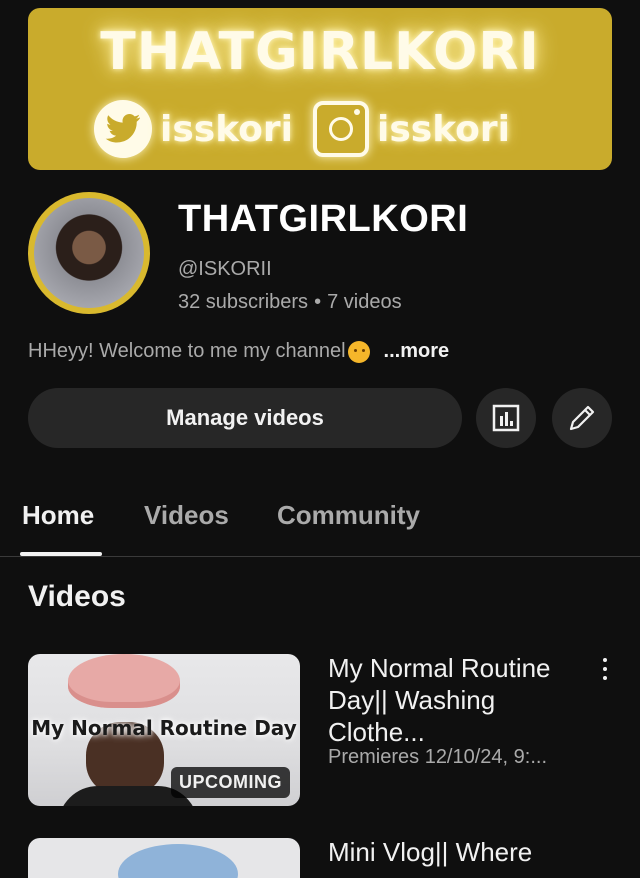 The image size is (640, 878). Describe the element at coordinates (230, 782) in the screenshot. I see `upcoming-badge: UPCOMING` at that location.